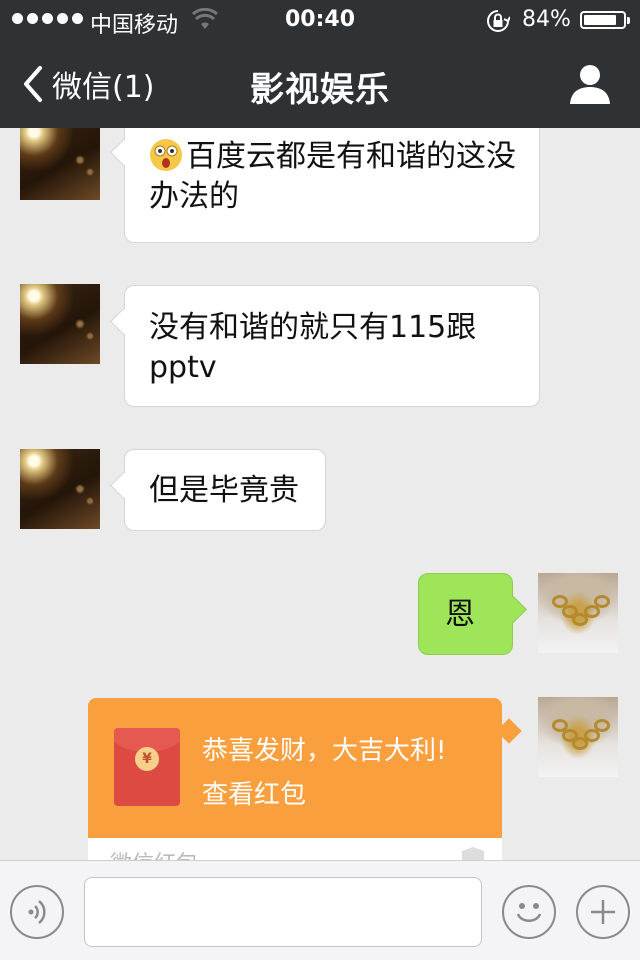  I want to click on message-text: 百度云都是有和谐的这没办法的, so click(332, 176).